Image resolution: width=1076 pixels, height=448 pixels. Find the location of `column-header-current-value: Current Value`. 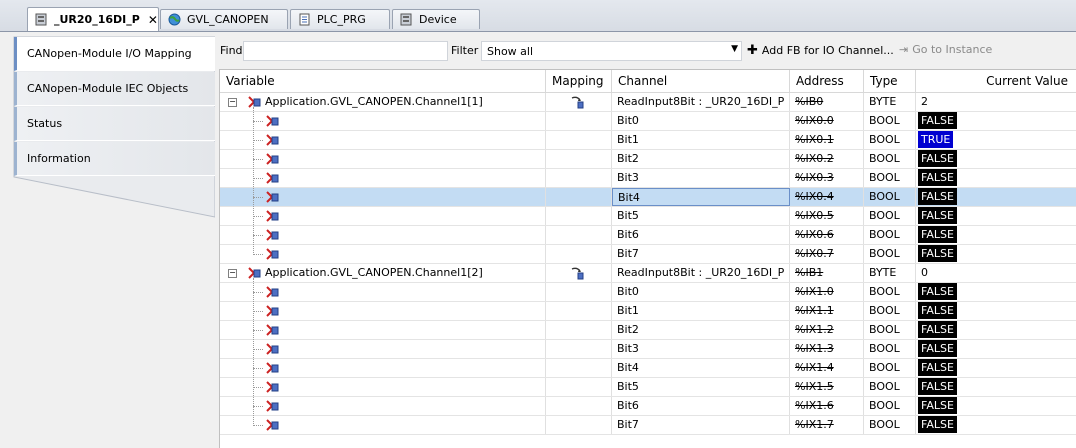

column-header-current-value: Current Value is located at coordinates (996, 81).